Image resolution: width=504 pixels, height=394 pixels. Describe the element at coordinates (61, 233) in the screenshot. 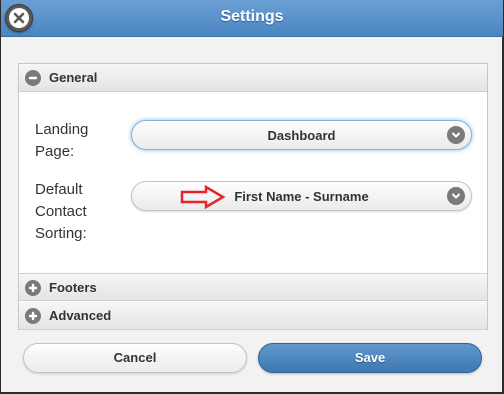

I see `contact-sorting-label-line3: Sorting:` at that location.